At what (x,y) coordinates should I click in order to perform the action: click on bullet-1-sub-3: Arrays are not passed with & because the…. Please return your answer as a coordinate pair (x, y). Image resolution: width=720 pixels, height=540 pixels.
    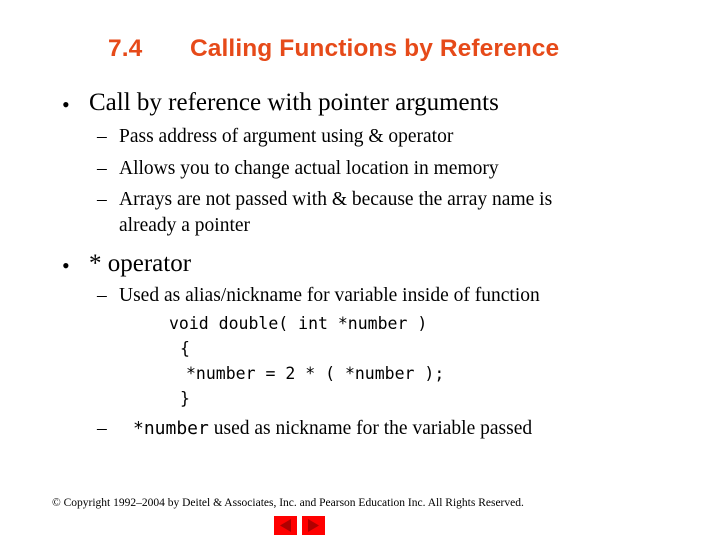
    Looking at the image, I should click on (336, 199).